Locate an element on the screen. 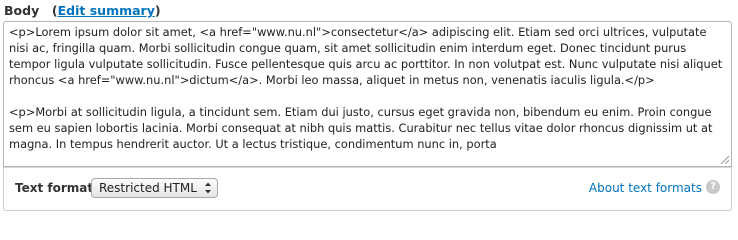 The width and height of the screenshot is (738, 240). about-text-formats-link: About text formats is located at coordinates (645, 188).